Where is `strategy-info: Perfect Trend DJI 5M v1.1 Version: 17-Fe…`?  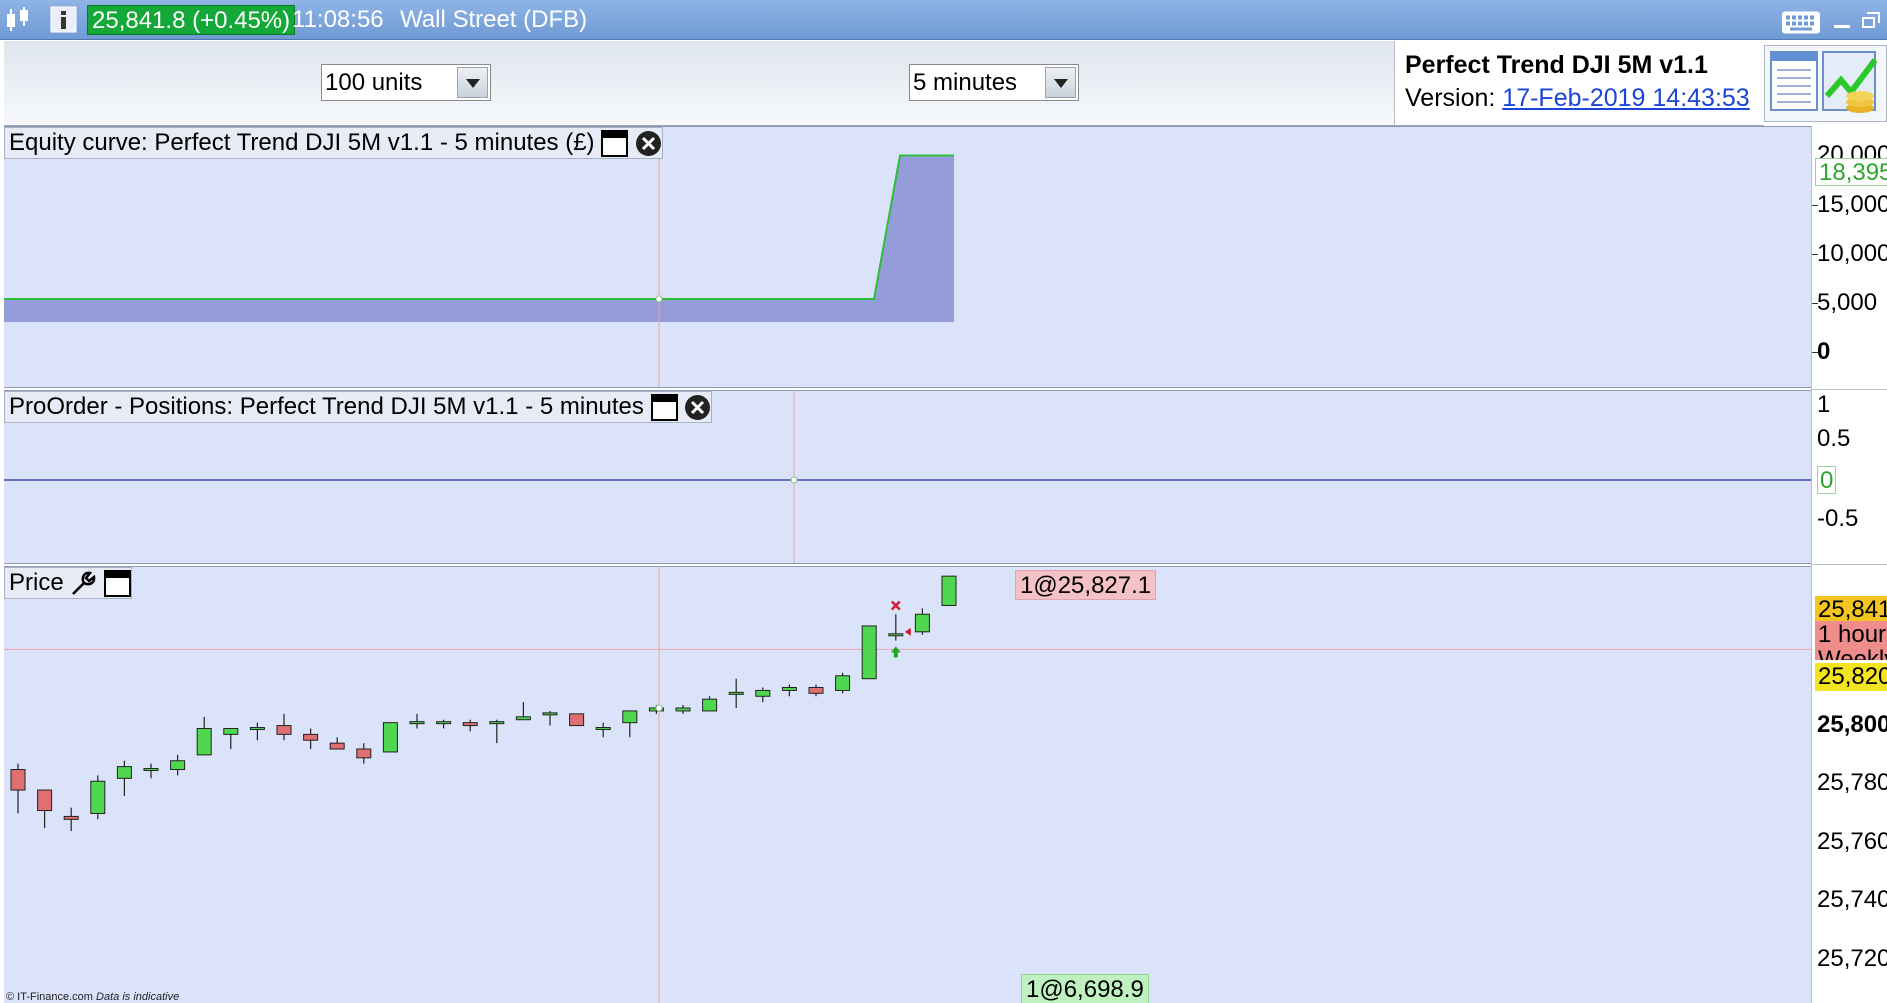 strategy-info: Perfect Trend DJI 5M v1.1 Version: 17-Fe… is located at coordinates (1579, 83).